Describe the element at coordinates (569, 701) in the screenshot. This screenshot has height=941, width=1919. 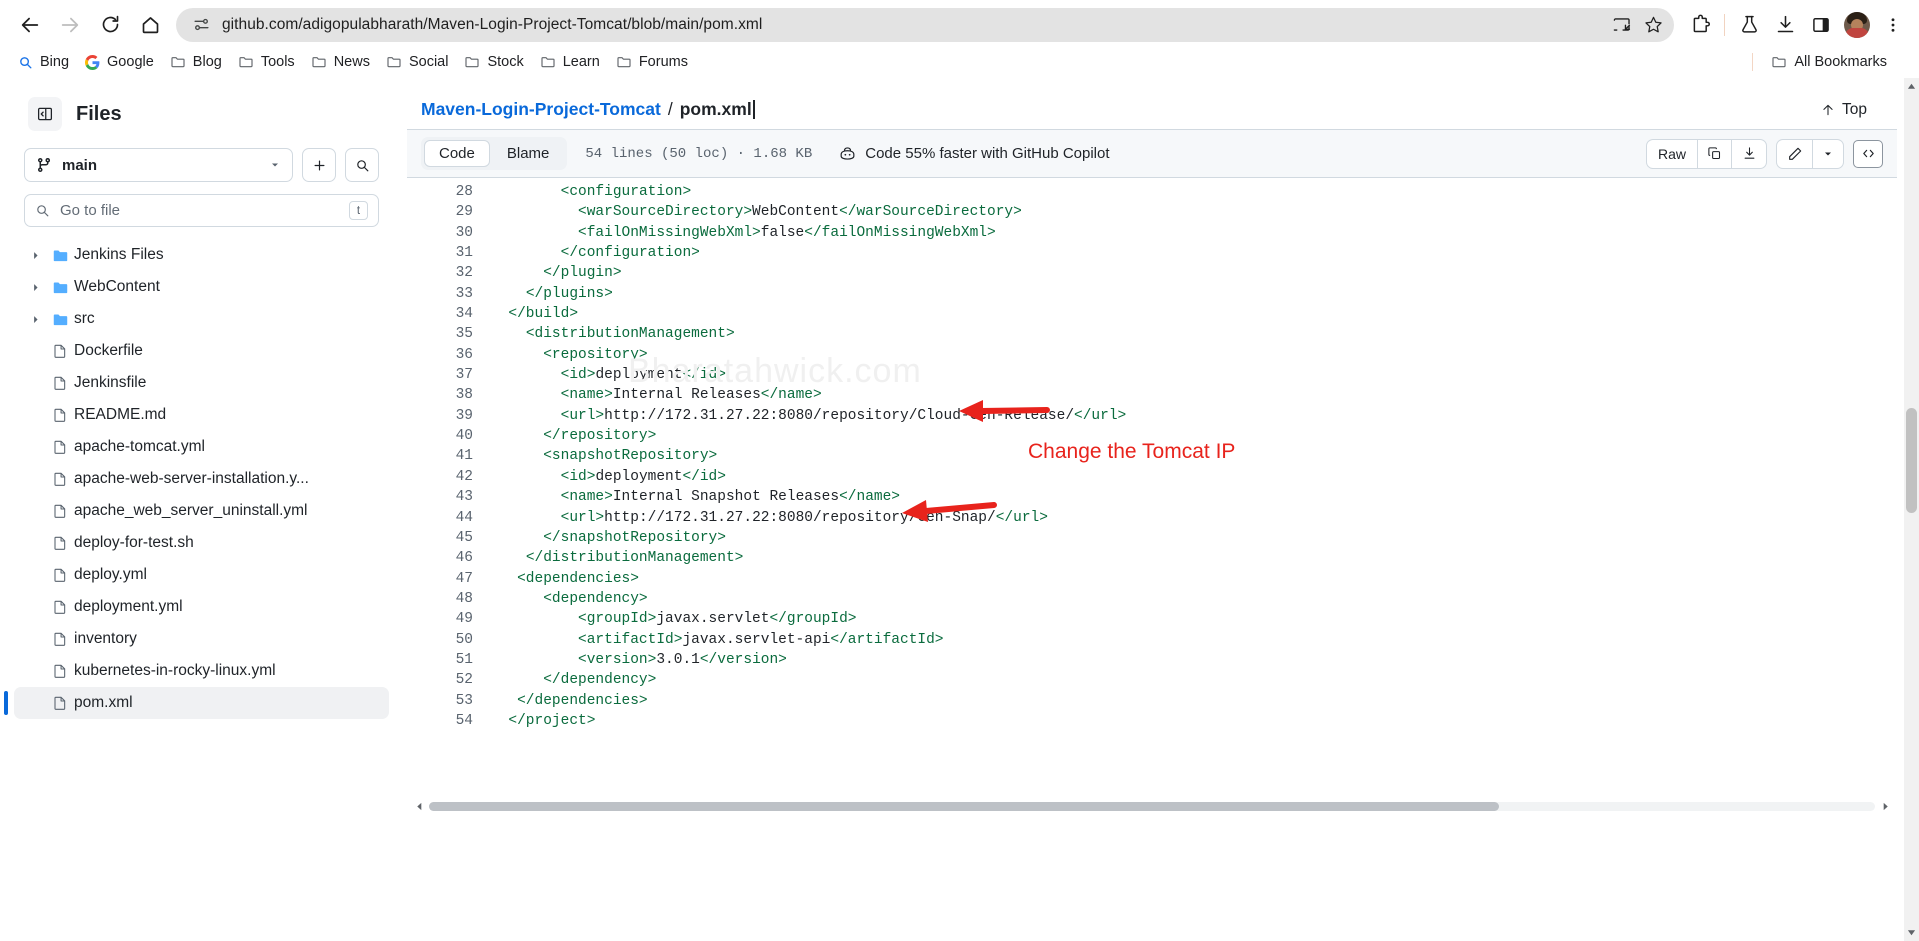
I see `code-line-text: </dependencies>` at that location.